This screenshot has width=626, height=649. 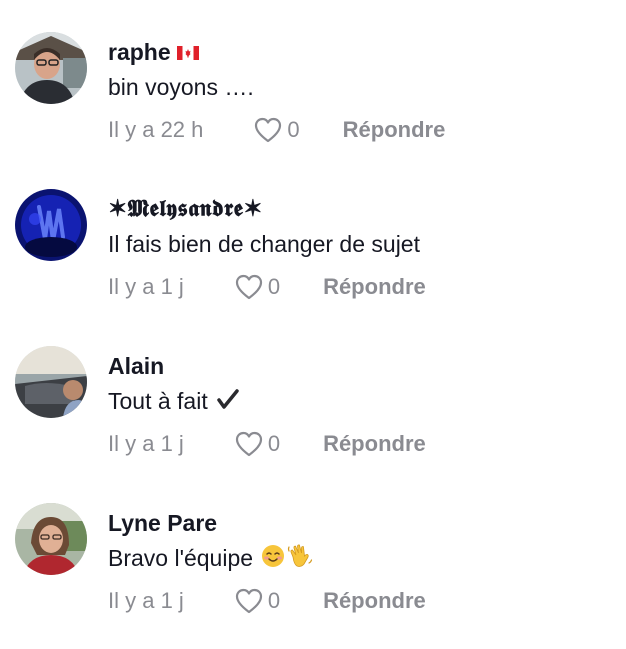 I want to click on comment-username: Alain, so click(x=136, y=366).